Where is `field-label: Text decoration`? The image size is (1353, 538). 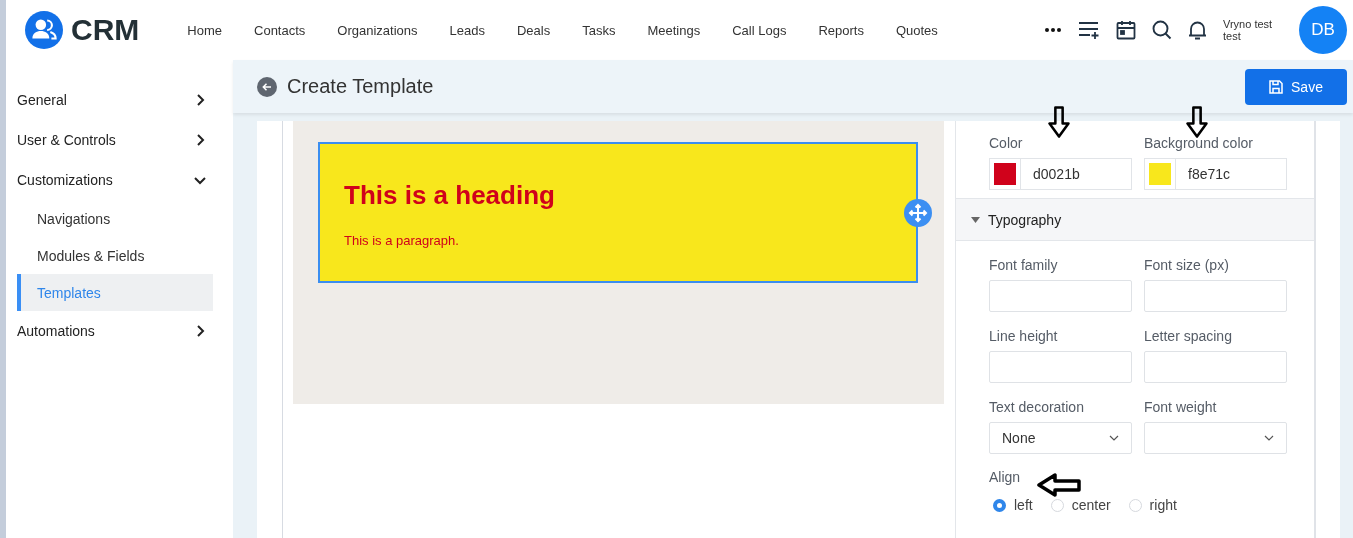 field-label: Text decoration is located at coordinates (1037, 407).